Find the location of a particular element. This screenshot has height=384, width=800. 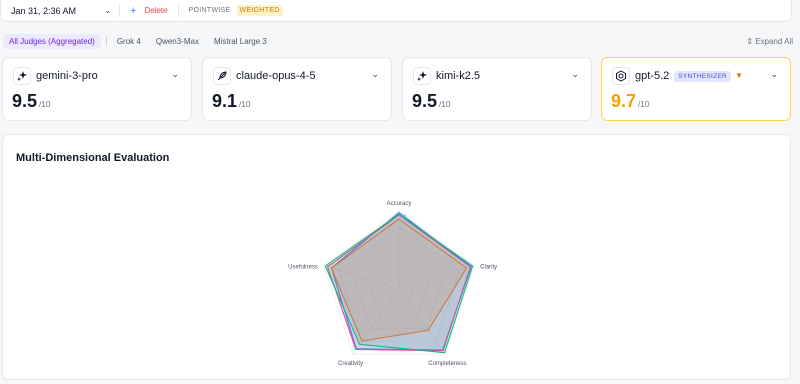

tab-qwen3-max: Qwen3-Max is located at coordinates (177, 41).